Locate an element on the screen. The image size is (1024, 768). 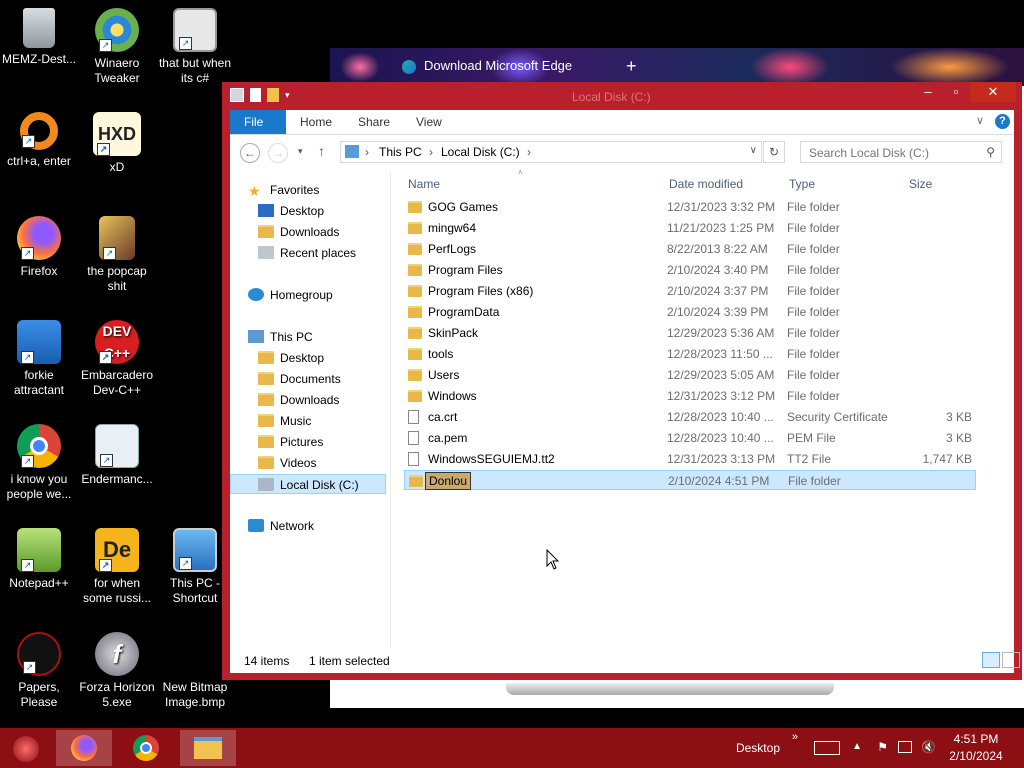
clock-time: 4:51 PM is located at coordinates (976, 739).